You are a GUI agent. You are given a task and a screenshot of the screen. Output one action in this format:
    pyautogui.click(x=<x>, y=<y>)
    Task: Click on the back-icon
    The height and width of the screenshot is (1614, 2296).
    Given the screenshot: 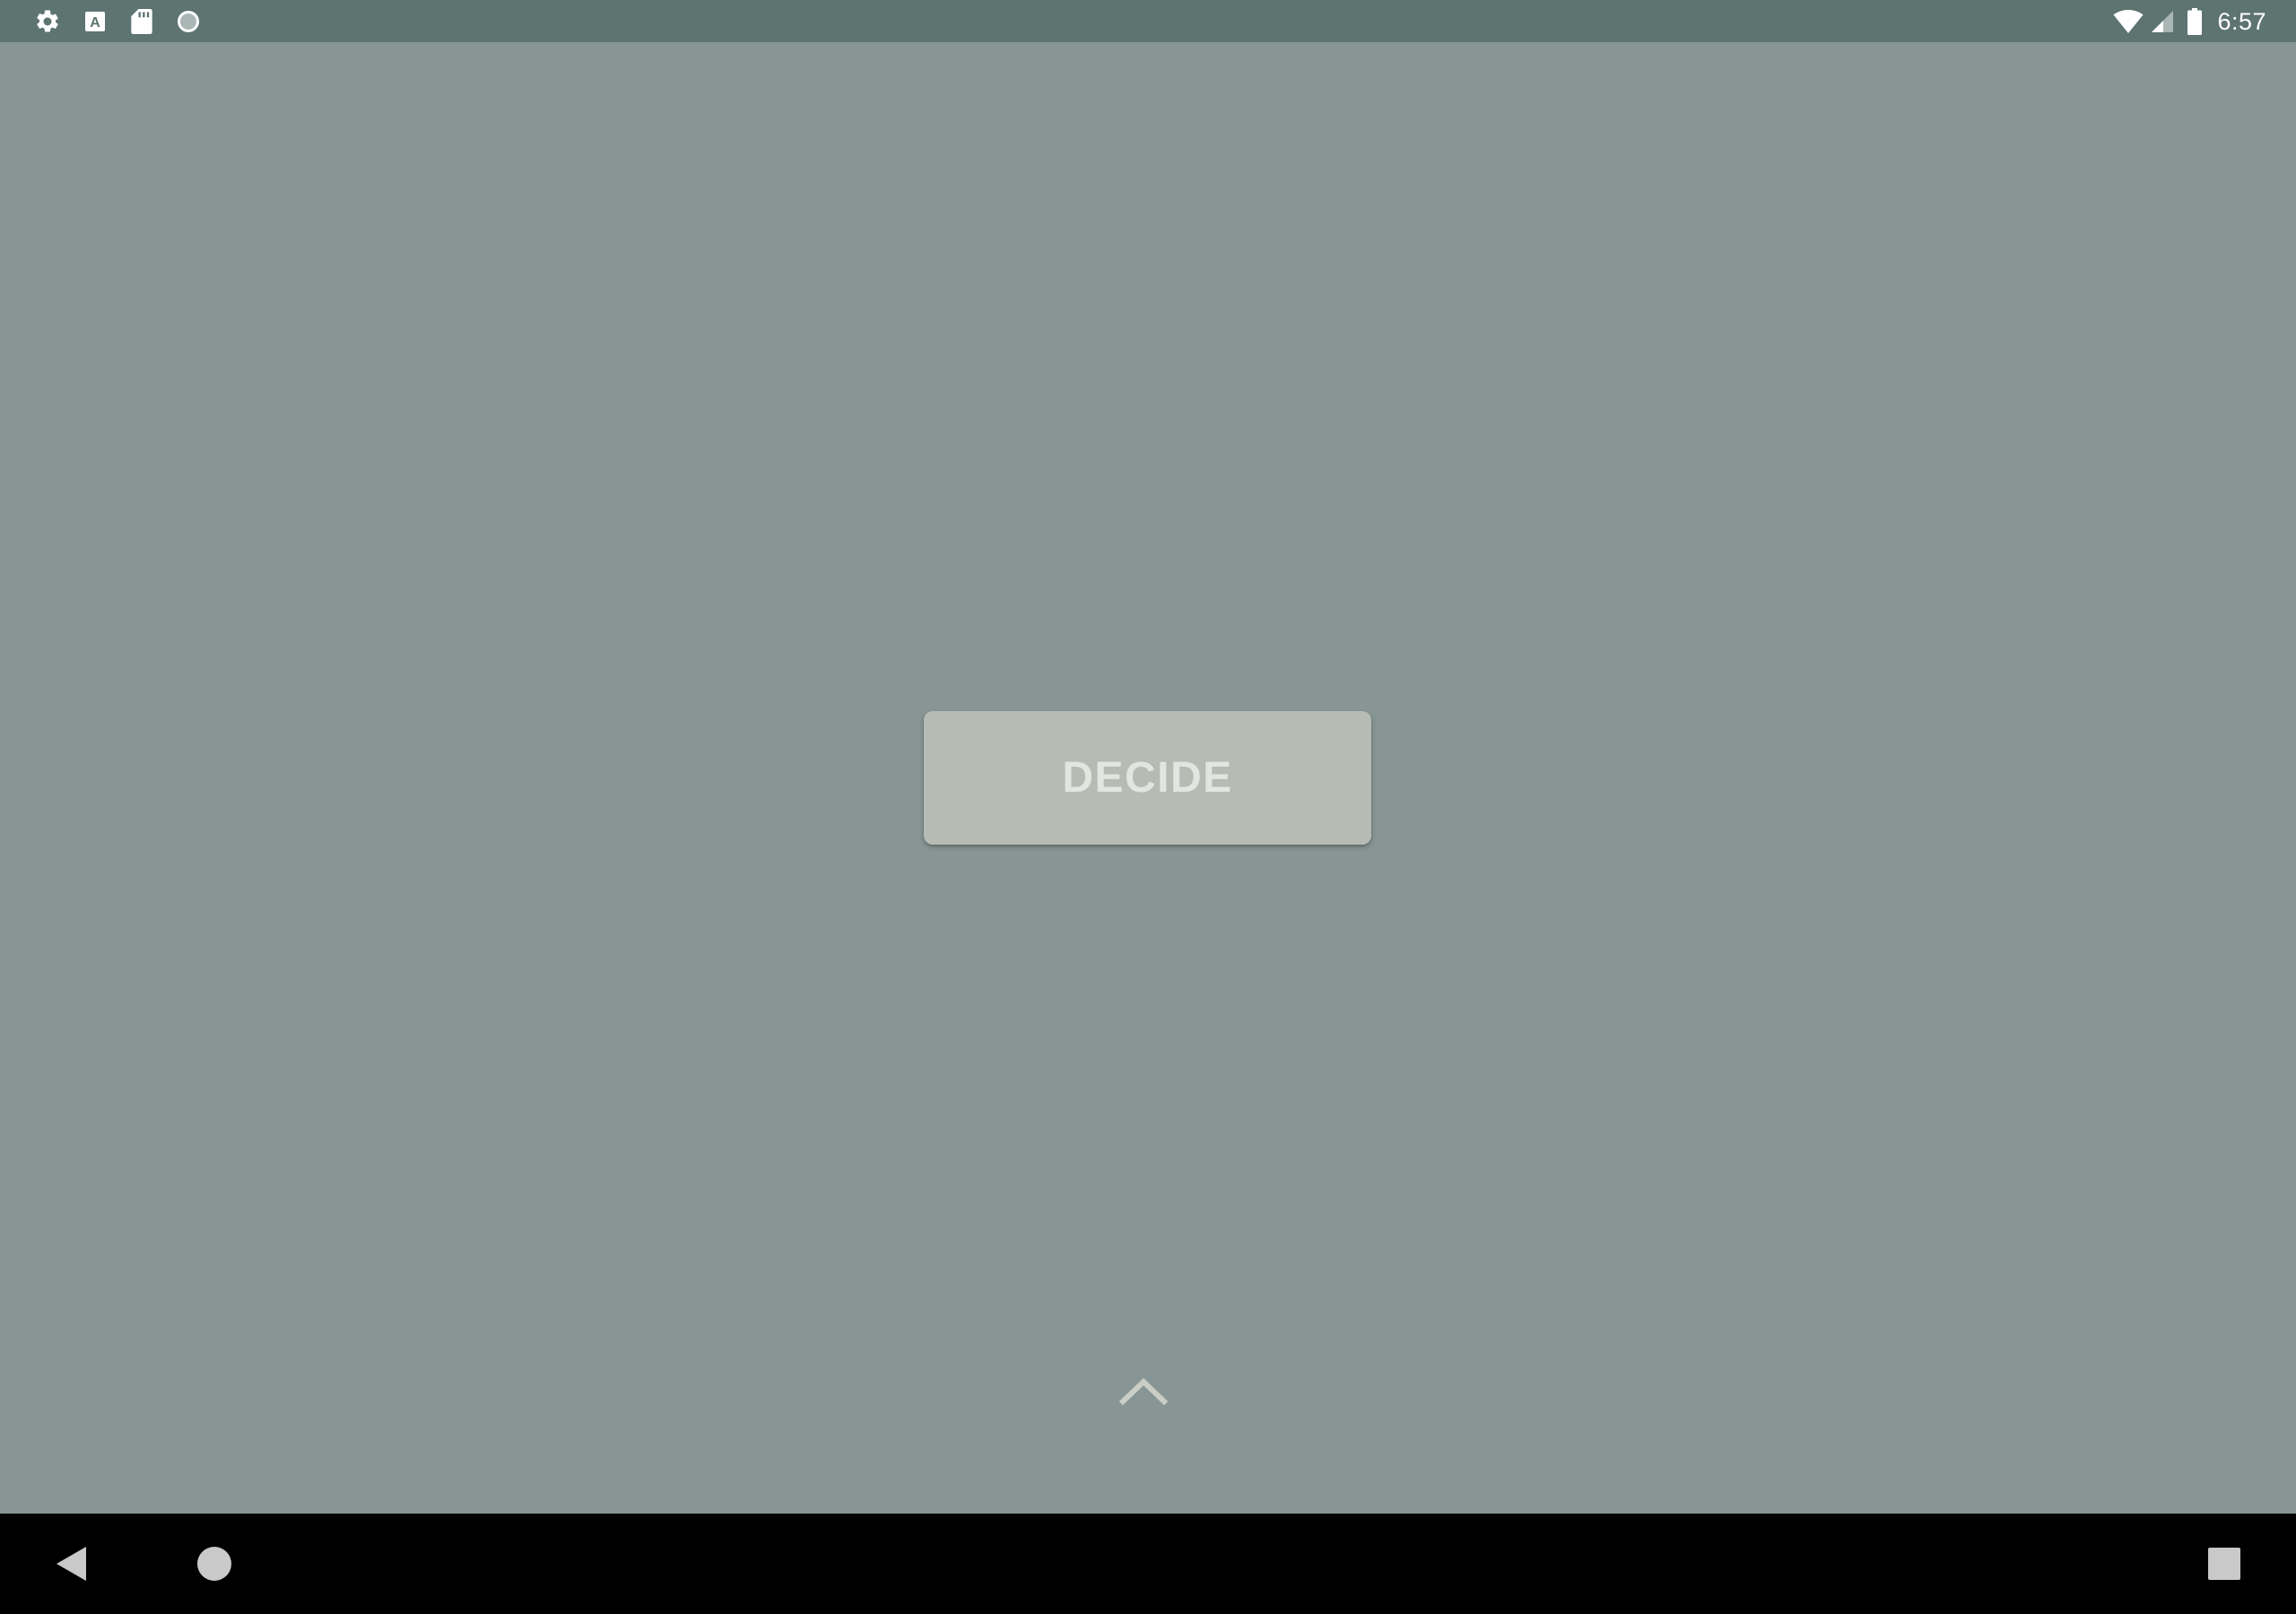 What is the action you would take?
    pyautogui.click(x=72, y=1564)
    